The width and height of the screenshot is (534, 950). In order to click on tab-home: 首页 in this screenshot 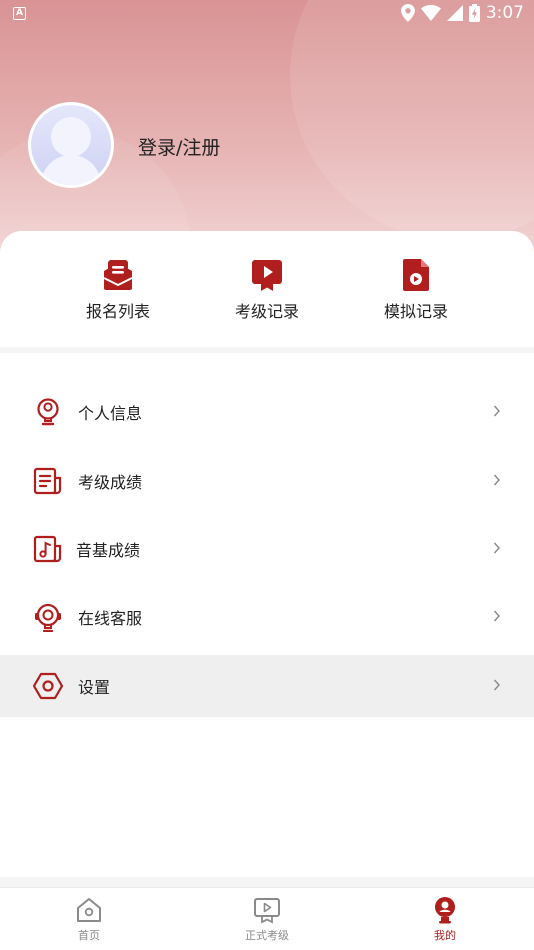, I will do `click(89, 919)`.